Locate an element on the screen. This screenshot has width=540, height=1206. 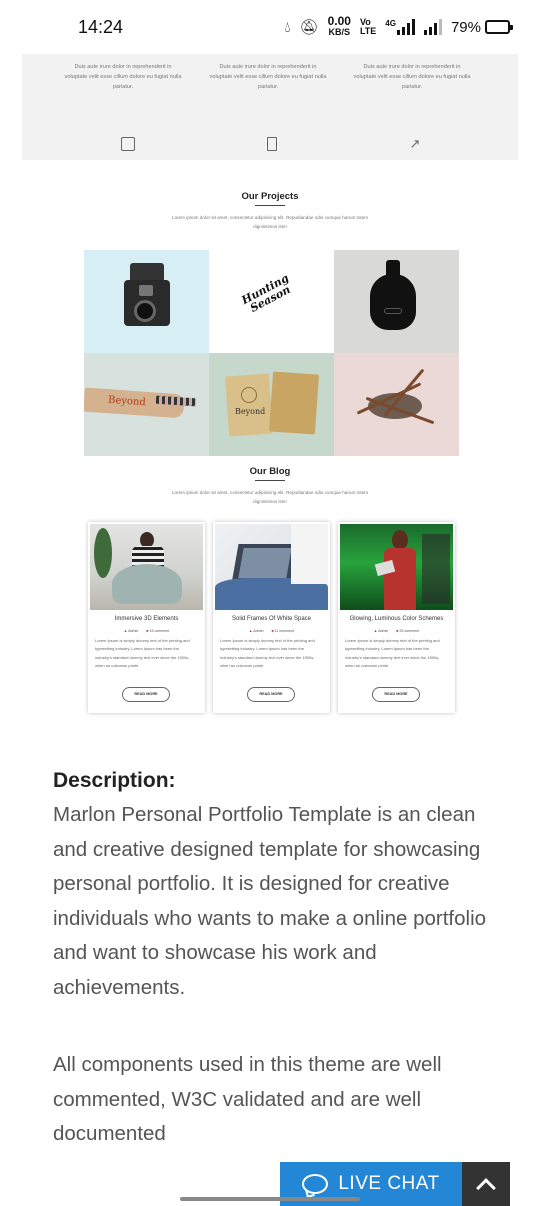
project-pencil-case: Beyond is located at coordinates (146, 404).